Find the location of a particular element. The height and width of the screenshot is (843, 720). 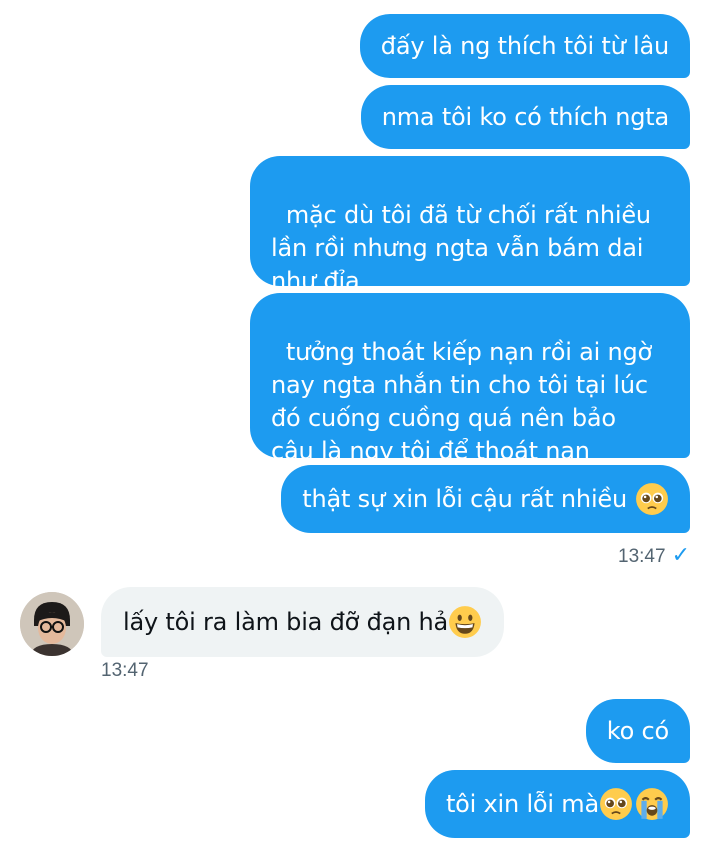

message-timestamp: 13:47 is located at coordinates (125, 671).